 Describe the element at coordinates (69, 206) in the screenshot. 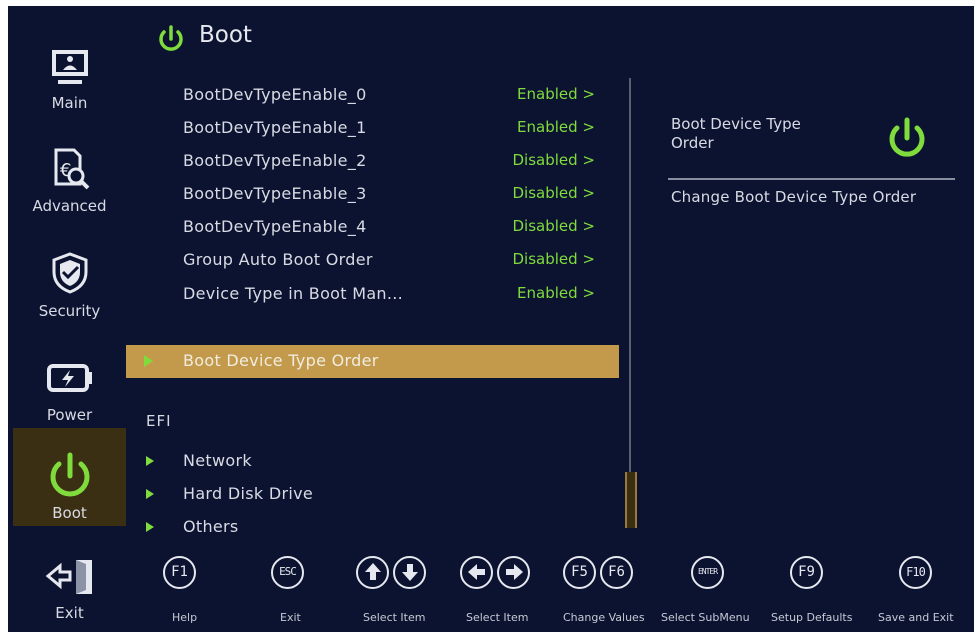

I see `sidebar-item-label: Advanced` at that location.